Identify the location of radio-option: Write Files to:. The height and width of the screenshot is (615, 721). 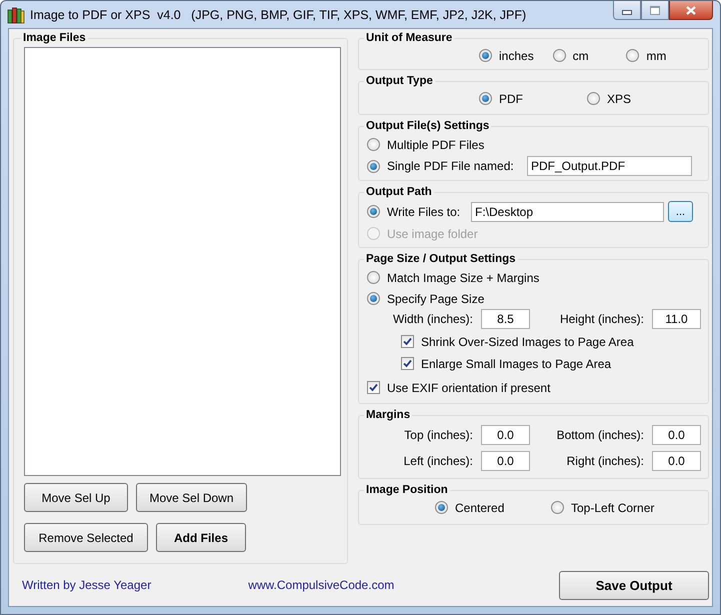
(419, 211).